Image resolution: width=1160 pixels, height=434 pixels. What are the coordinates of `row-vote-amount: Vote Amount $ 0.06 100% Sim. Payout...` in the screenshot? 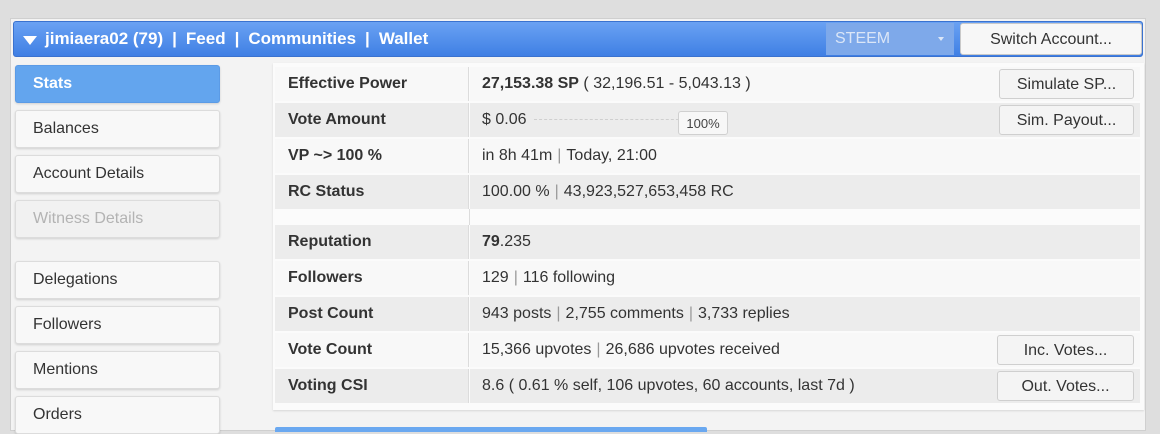 It's located at (707, 120).